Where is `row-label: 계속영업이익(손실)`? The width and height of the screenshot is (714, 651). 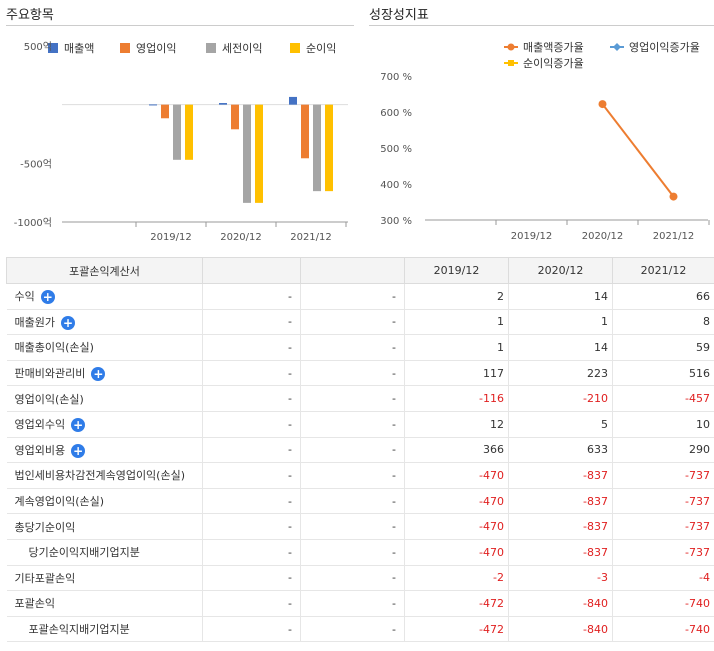 row-label: 계속영업이익(손실) is located at coordinates (104, 501).